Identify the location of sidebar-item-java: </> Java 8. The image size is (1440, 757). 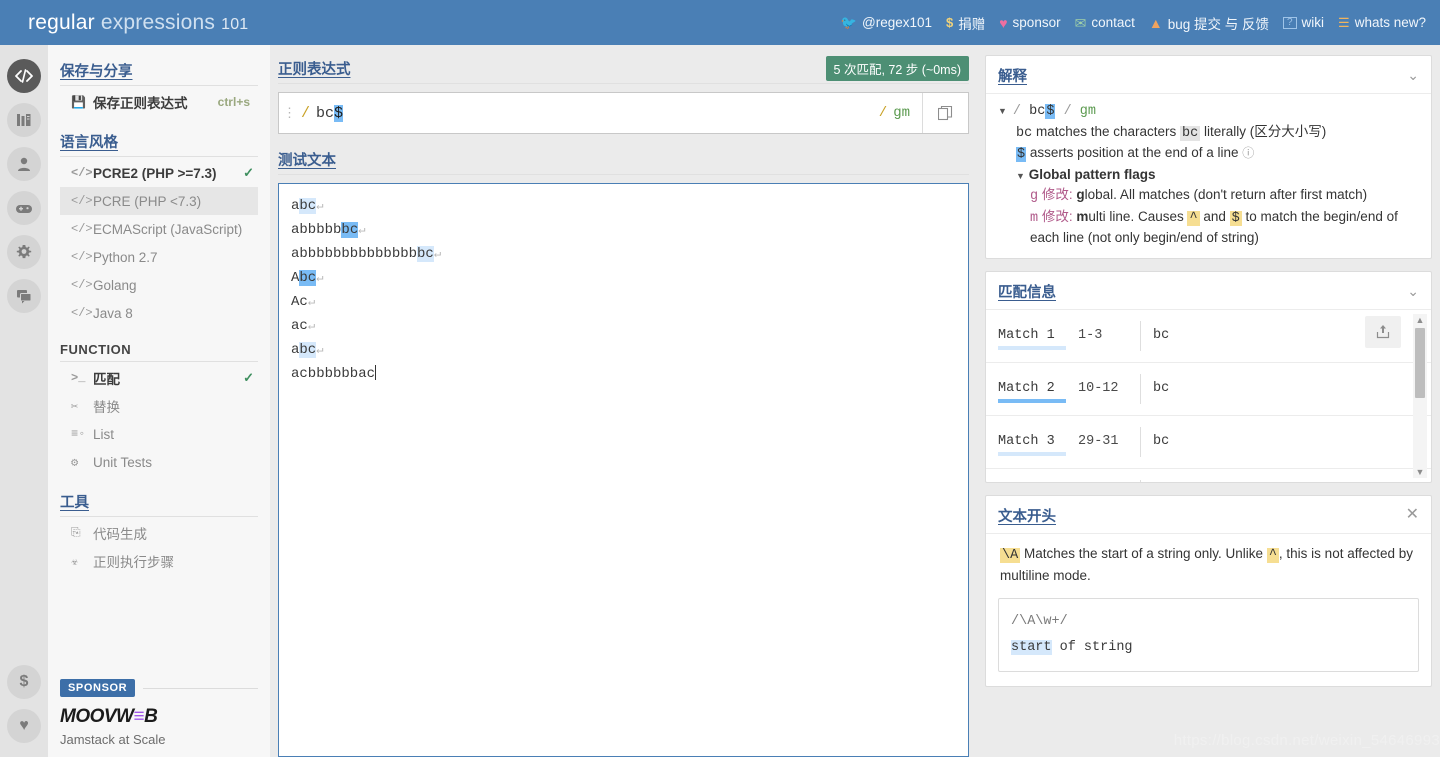
(159, 313).